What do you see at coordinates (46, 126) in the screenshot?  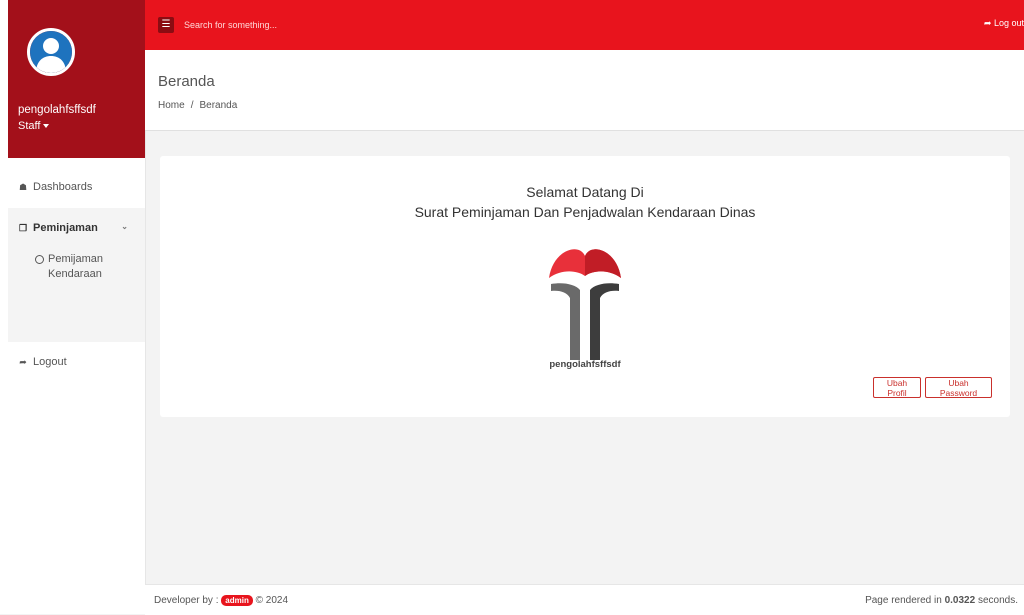 I see `caret-down-icon` at bounding box center [46, 126].